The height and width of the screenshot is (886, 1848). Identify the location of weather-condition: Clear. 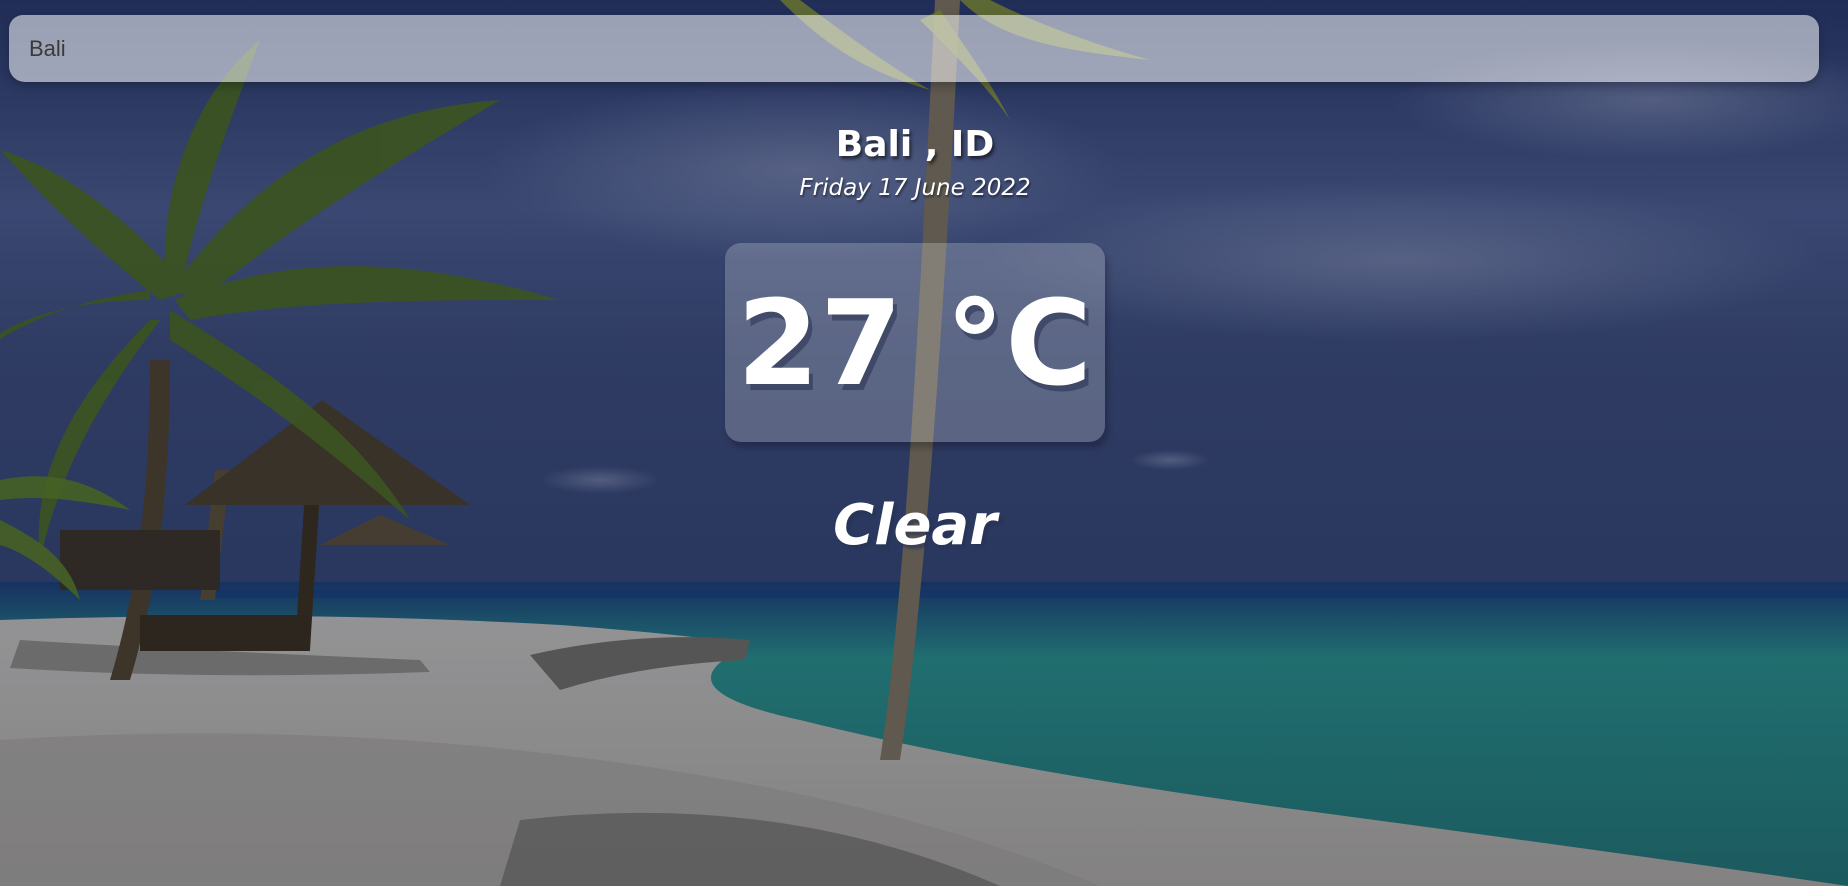
(915, 525).